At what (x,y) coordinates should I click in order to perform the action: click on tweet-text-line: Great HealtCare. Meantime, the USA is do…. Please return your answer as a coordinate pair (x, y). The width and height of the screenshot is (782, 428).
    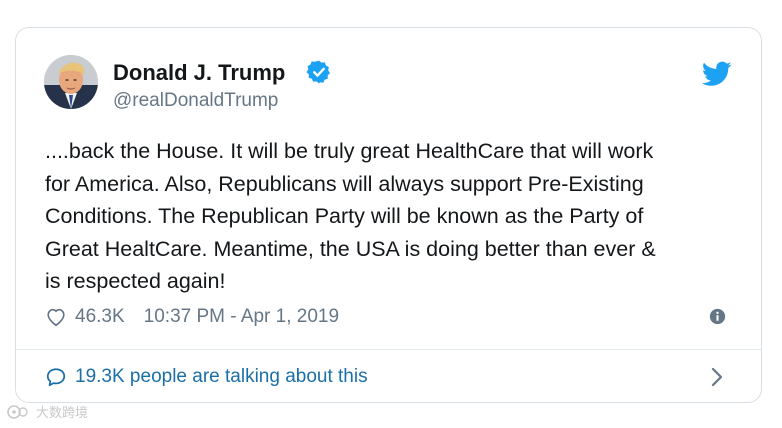
    Looking at the image, I should click on (350, 248).